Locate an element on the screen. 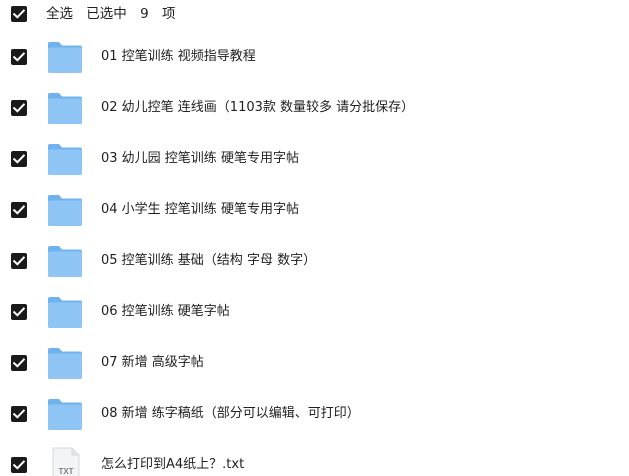 This screenshot has width=629, height=476. file-row: 06 控笔训练 硬笔字帖 is located at coordinates (314, 315).